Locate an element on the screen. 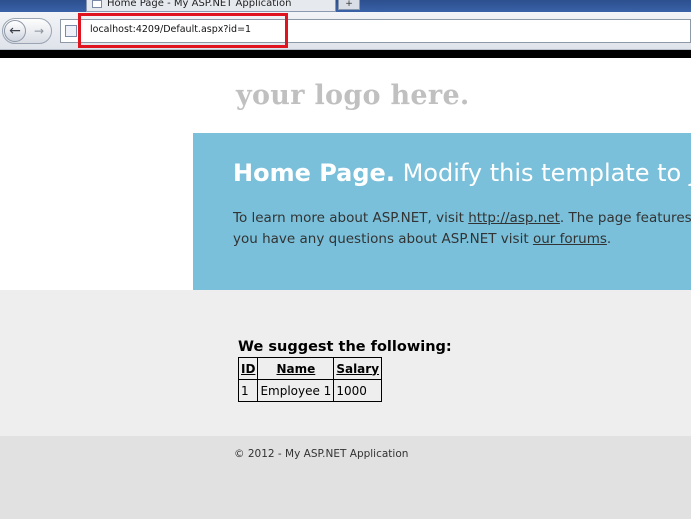 Image resolution: width=691 pixels, height=519 pixels. column-header-id: ID is located at coordinates (248, 368).